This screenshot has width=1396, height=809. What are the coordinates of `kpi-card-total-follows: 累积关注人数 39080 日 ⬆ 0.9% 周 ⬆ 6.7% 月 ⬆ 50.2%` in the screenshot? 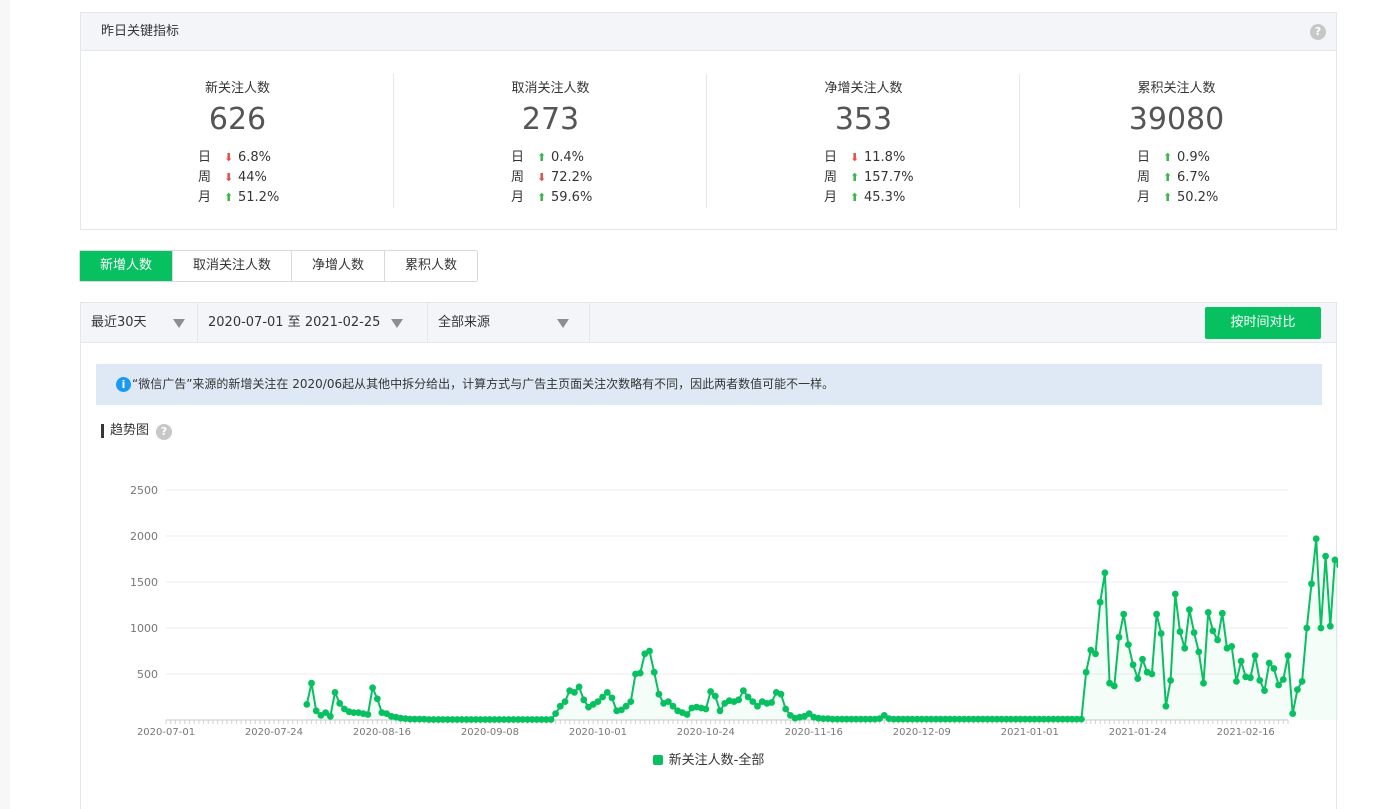 It's located at (1176, 141).